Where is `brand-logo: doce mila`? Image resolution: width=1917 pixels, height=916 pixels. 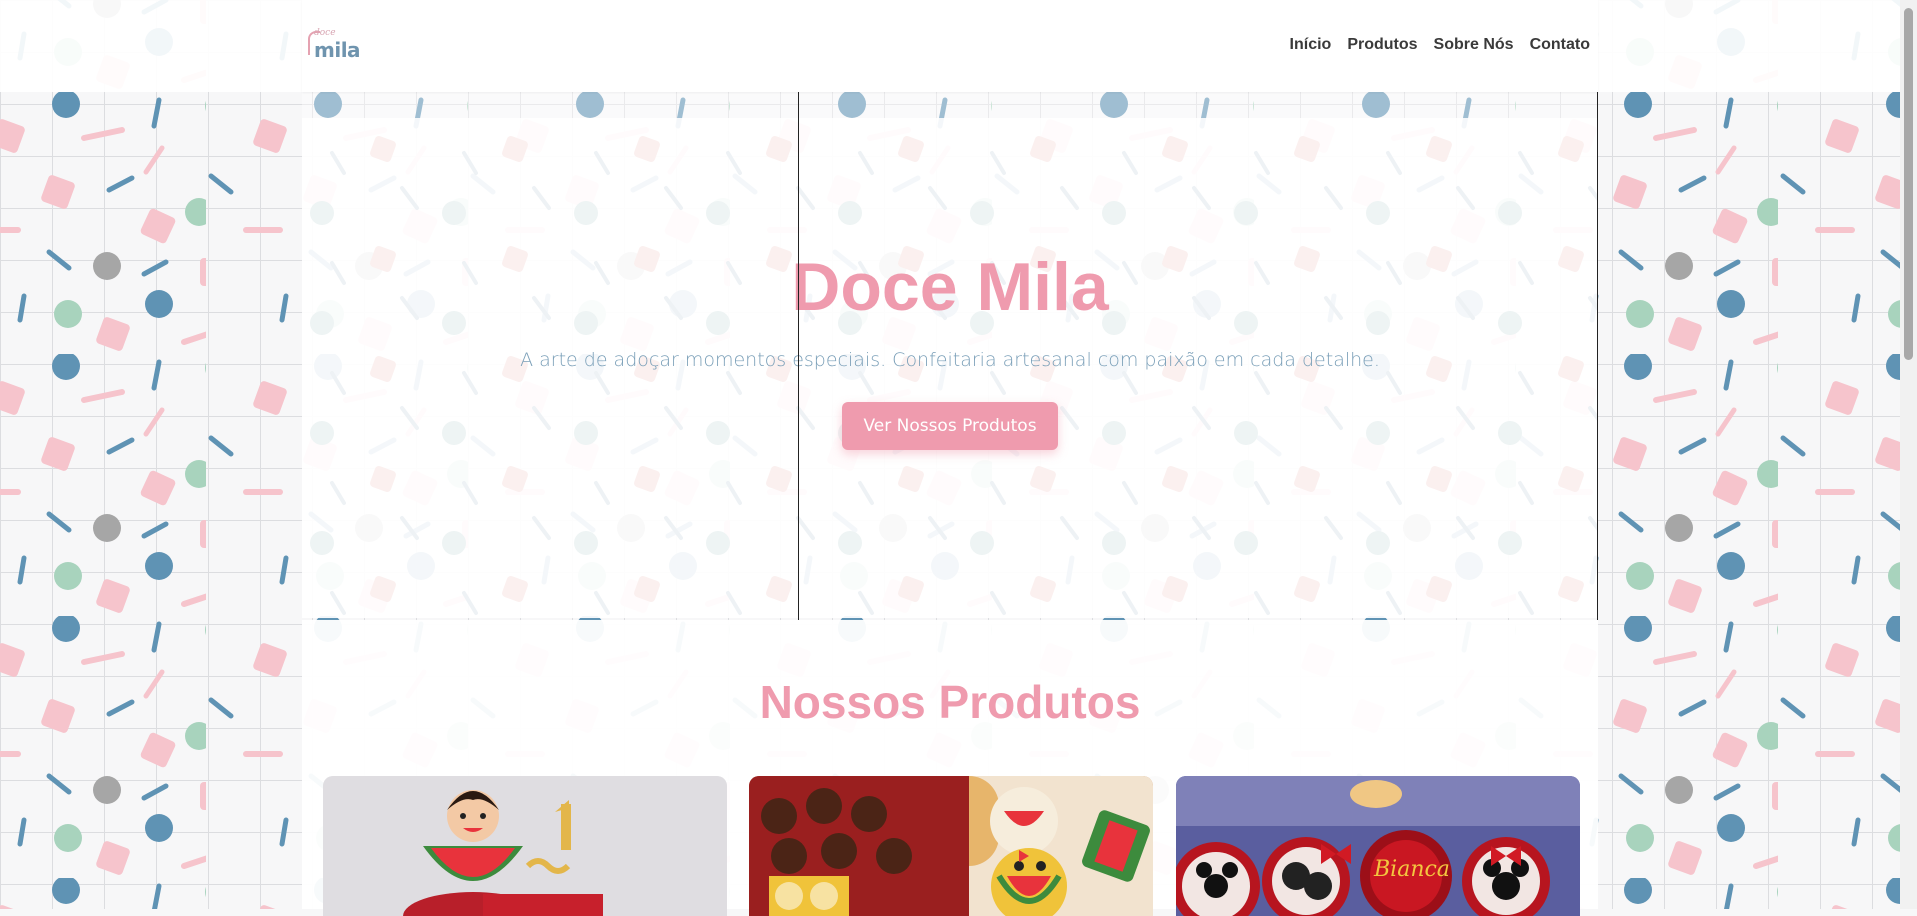 brand-logo: doce mila is located at coordinates (334, 45).